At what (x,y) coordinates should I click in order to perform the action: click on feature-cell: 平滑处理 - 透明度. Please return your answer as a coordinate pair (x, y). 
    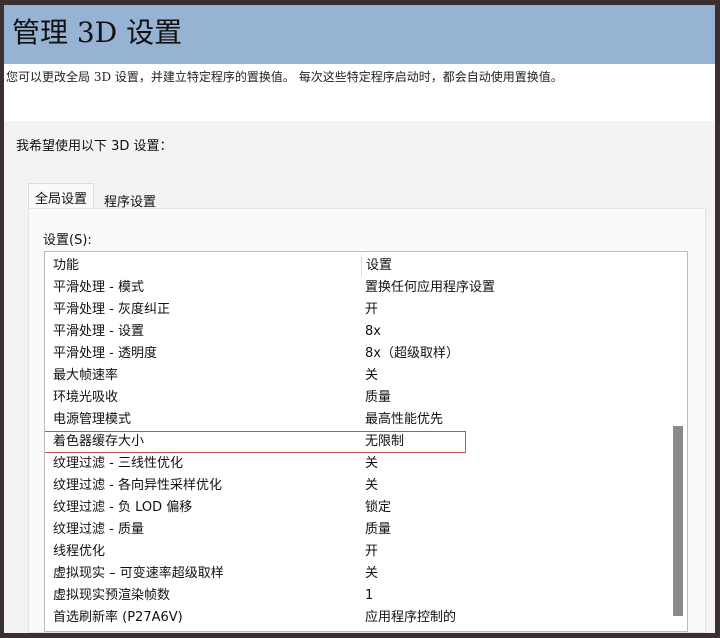
    Looking at the image, I should click on (105, 353).